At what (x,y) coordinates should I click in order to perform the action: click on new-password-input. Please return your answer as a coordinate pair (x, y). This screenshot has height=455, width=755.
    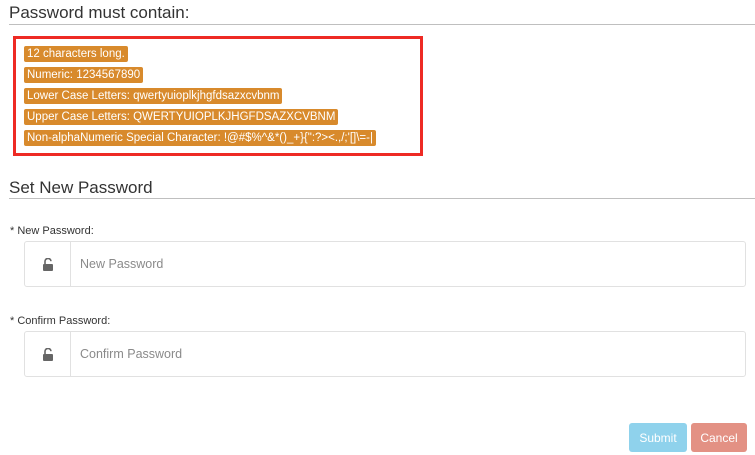
    Looking at the image, I should click on (408, 264).